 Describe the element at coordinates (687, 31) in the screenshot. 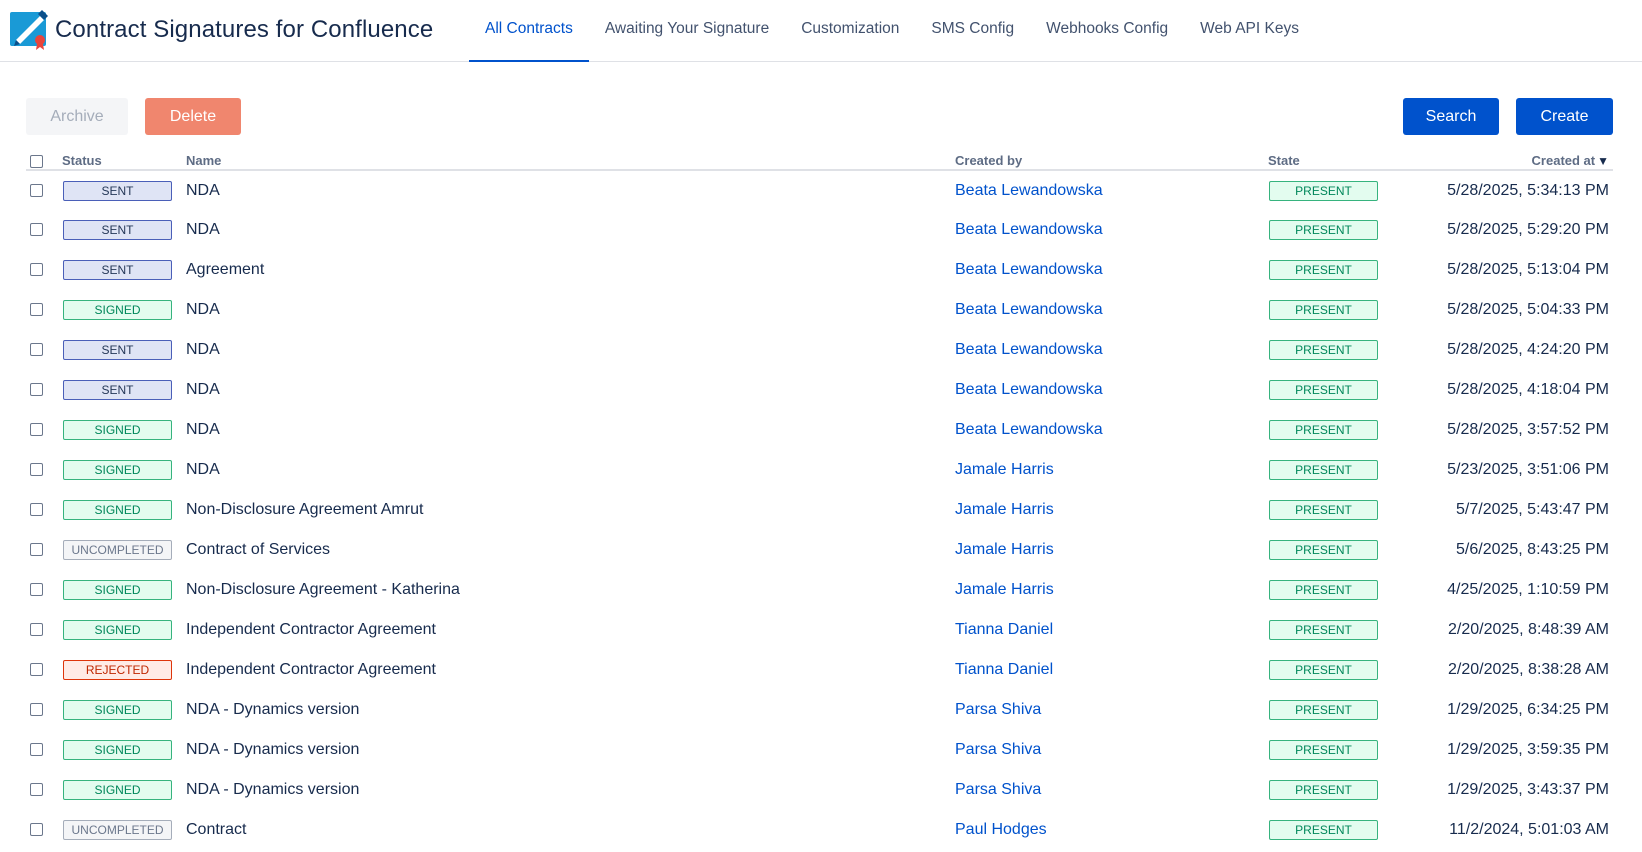

I see `tab-awaiting-your-signature: Awaiting Your Signature` at that location.